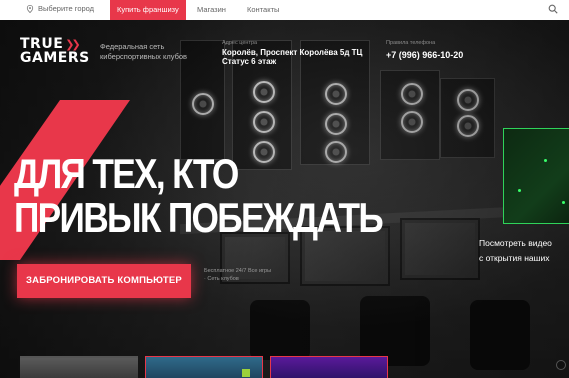 The height and width of the screenshot is (378, 569). Describe the element at coordinates (104, 281) in the screenshot. I see `book-computer-button: ЗАБРОНИРОВАТЬ КОМПЬЮТЕР` at that location.